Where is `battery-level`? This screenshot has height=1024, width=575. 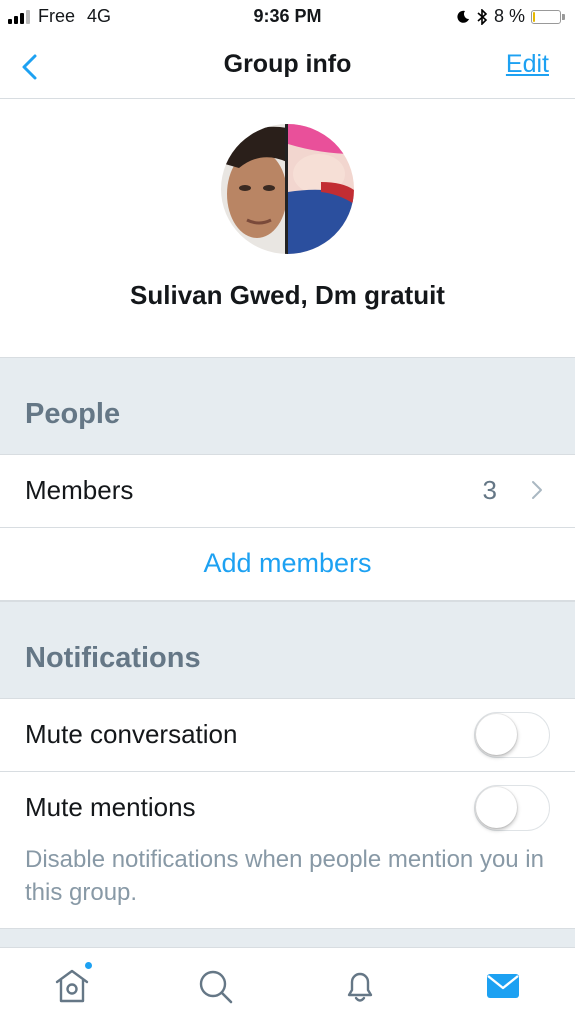 battery-level is located at coordinates (534, 16).